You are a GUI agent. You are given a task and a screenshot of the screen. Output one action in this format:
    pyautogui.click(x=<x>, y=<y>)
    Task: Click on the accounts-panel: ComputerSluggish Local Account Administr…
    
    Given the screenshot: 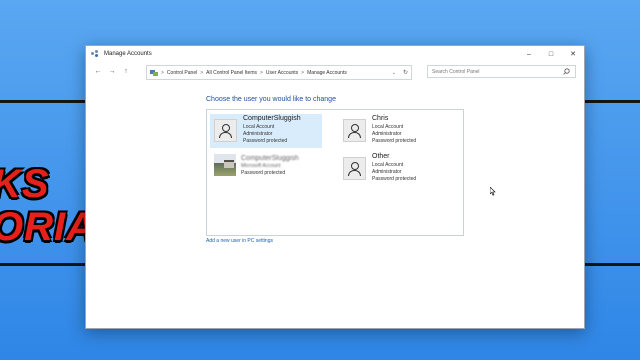 What is the action you would take?
    pyautogui.click(x=335, y=172)
    